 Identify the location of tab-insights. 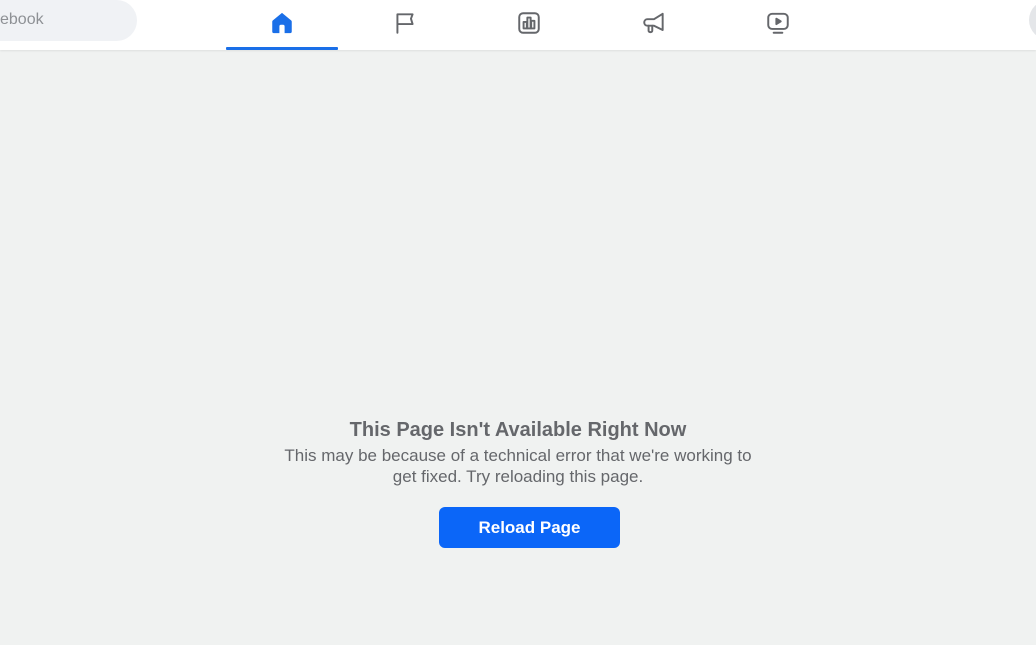
(529, 25).